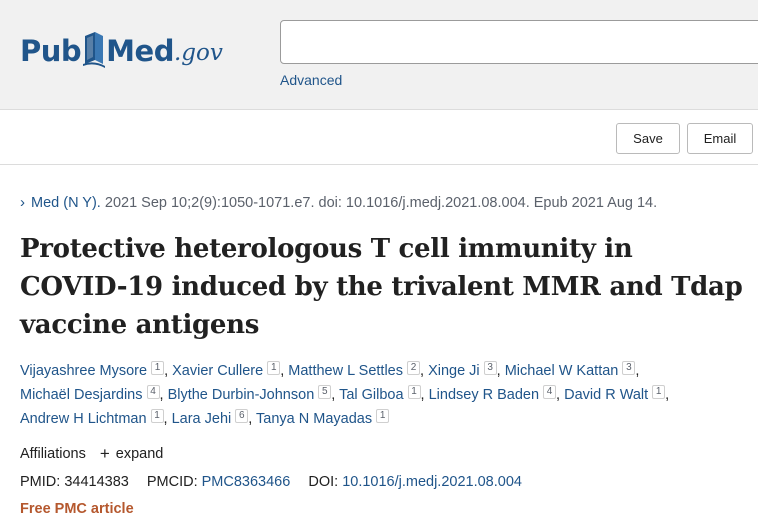  What do you see at coordinates (83, 419) in the screenshot?
I see `author-name-link: Andrew H Lichtman` at bounding box center [83, 419].